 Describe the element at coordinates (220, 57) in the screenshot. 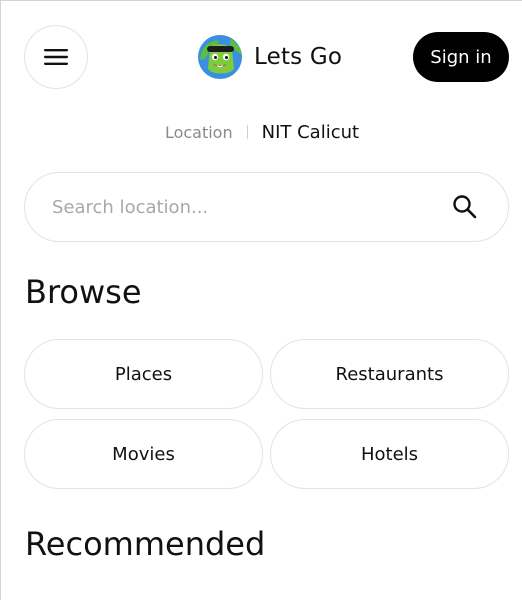

I see `smiling-globe-mascot-logo` at that location.